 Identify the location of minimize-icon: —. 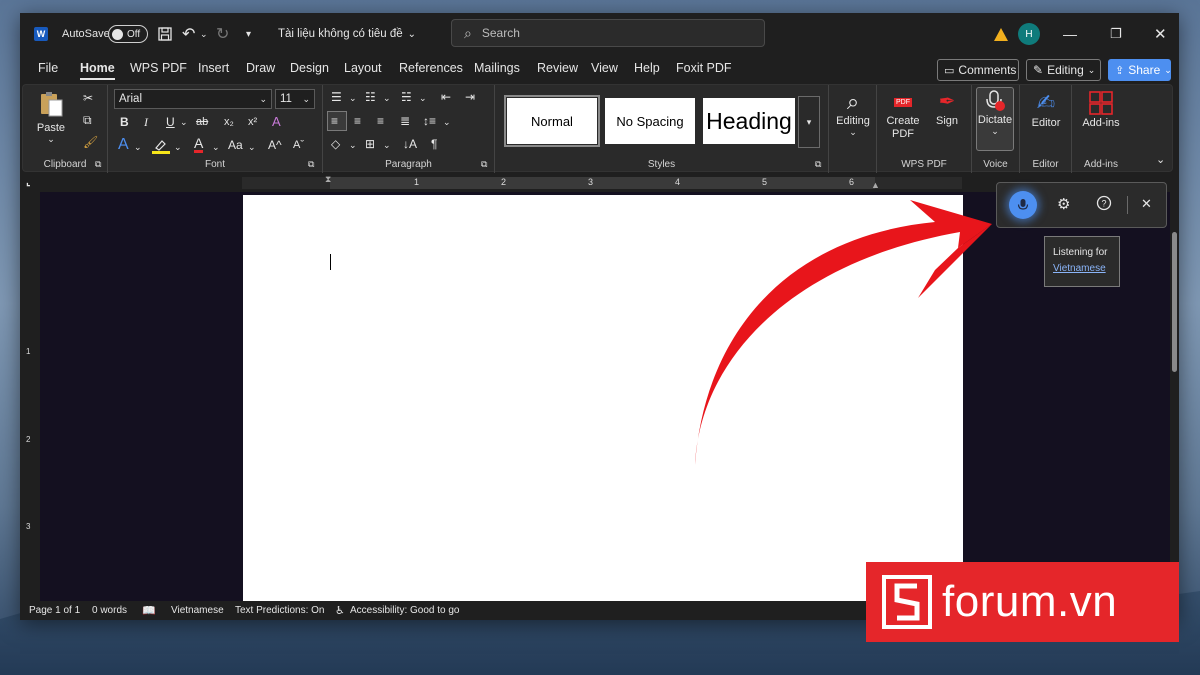
(1070, 34).